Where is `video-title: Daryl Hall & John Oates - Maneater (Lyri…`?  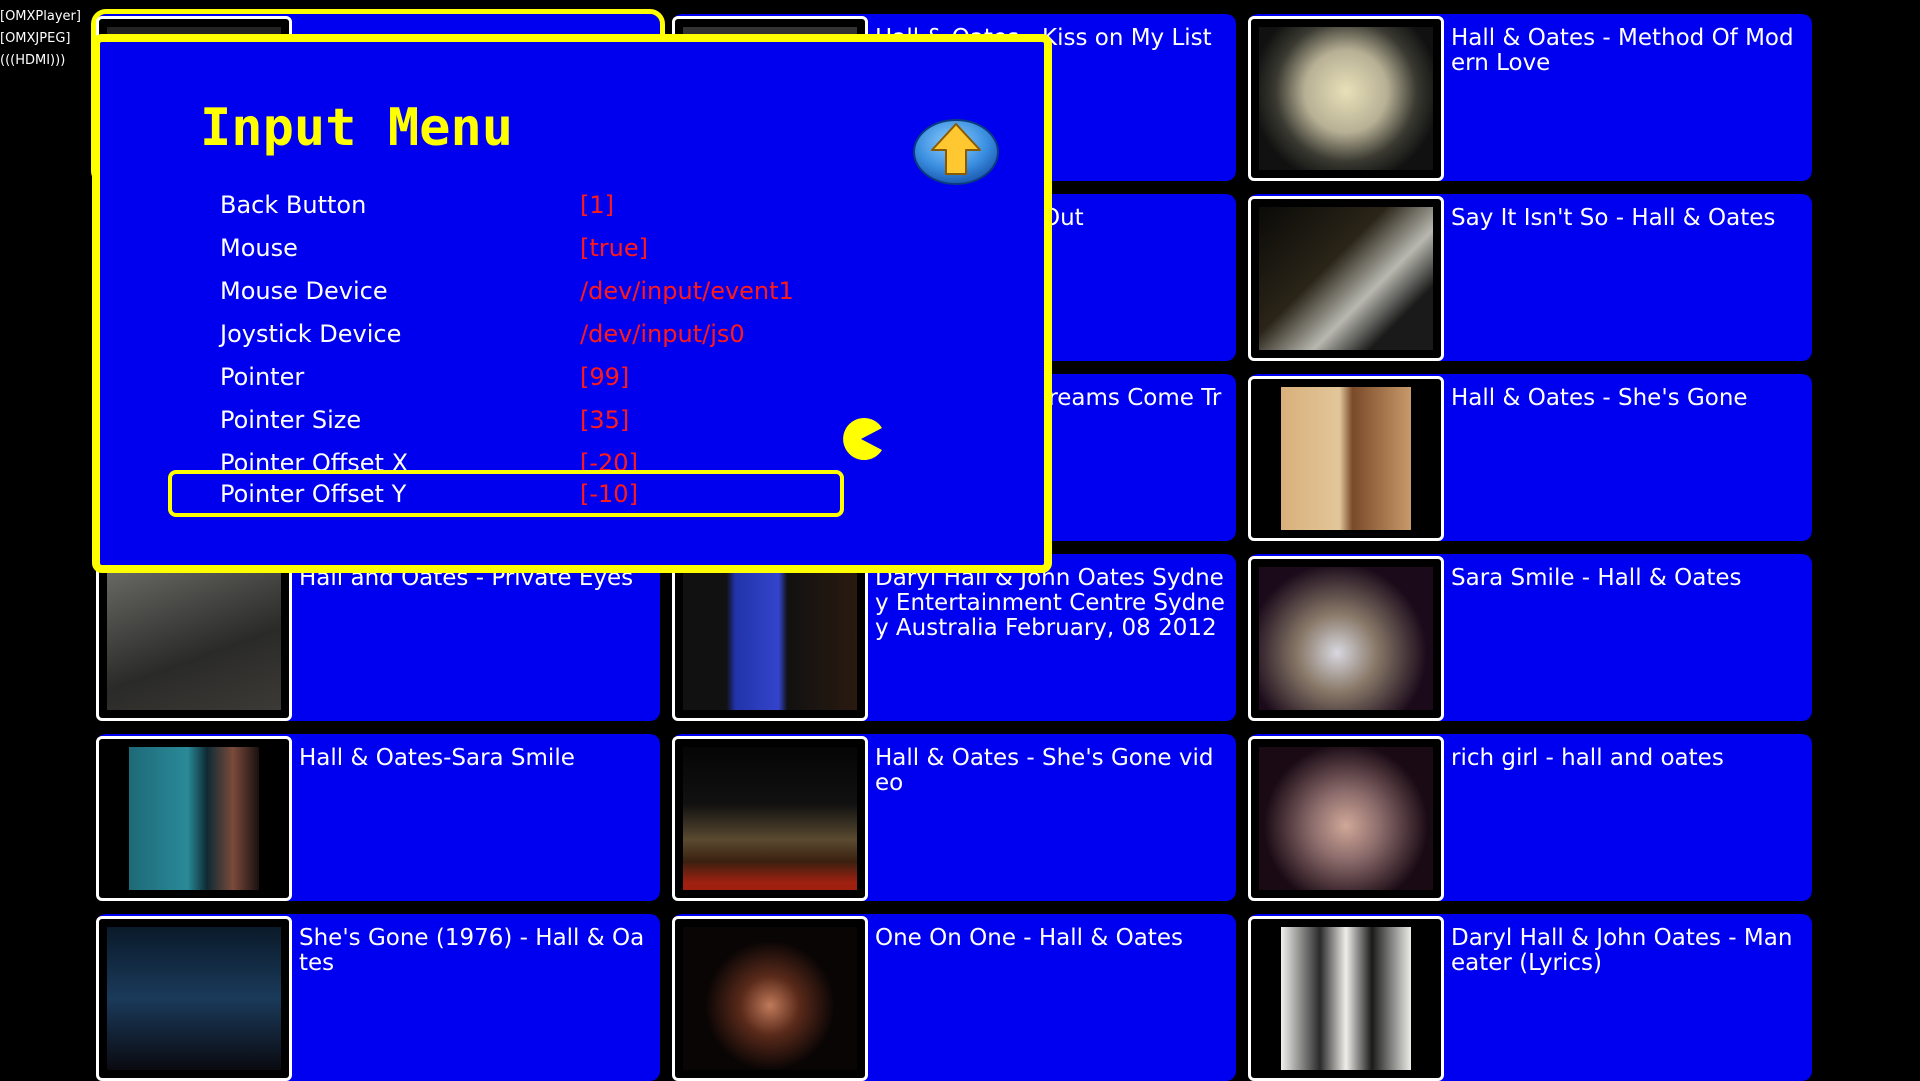
video-title: Daryl Hall & John Oates - Maneater (Lyri… is located at coordinates (1622, 950).